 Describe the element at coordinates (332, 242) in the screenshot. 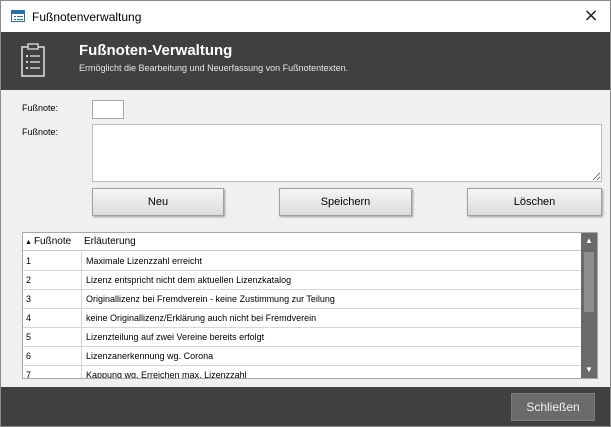

I see `column-header-description: Erläuterung` at that location.